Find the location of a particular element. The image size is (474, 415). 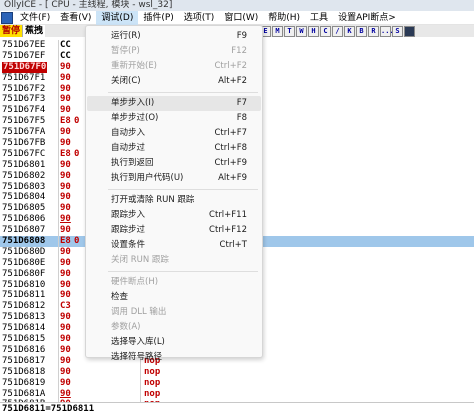

menu-item-shortcut: Ctrl+T is located at coordinates (233, 245).